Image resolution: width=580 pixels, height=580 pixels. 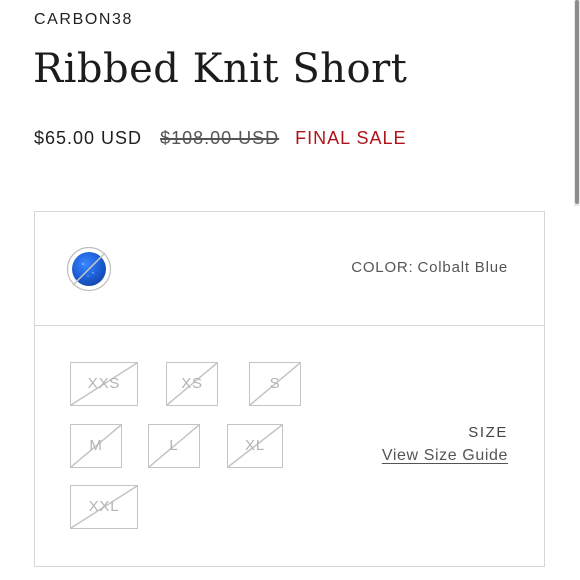 I want to click on swatch-icon, so click(x=89, y=269).